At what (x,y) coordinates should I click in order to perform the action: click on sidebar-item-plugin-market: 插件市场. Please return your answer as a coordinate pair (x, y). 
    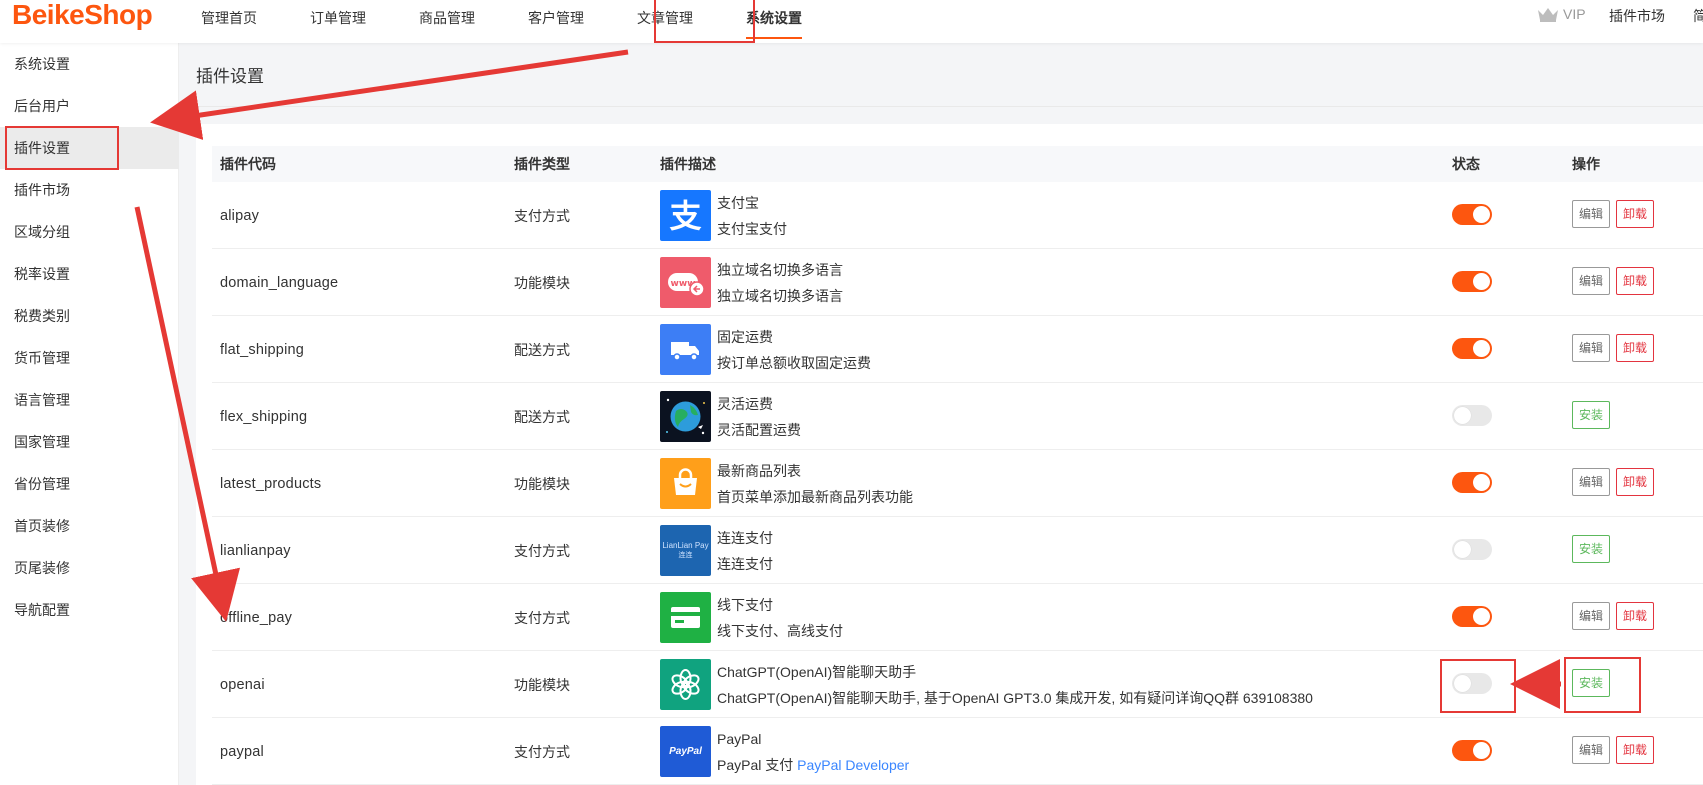
    Looking at the image, I should click on (89, 190).